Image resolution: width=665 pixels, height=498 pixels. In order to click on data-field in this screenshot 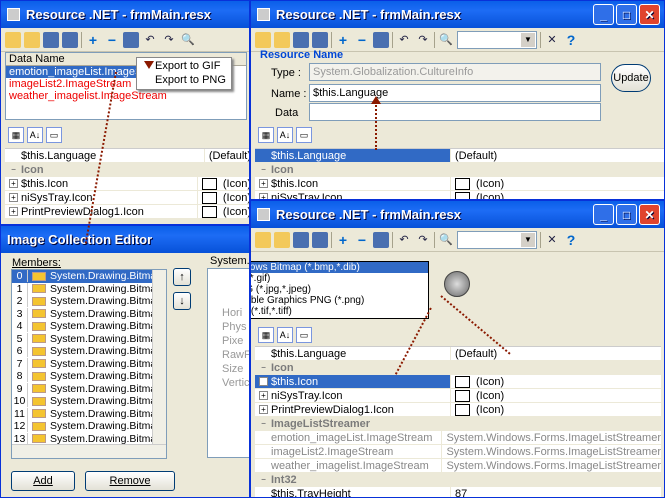, I will do `click(455, 112)`.